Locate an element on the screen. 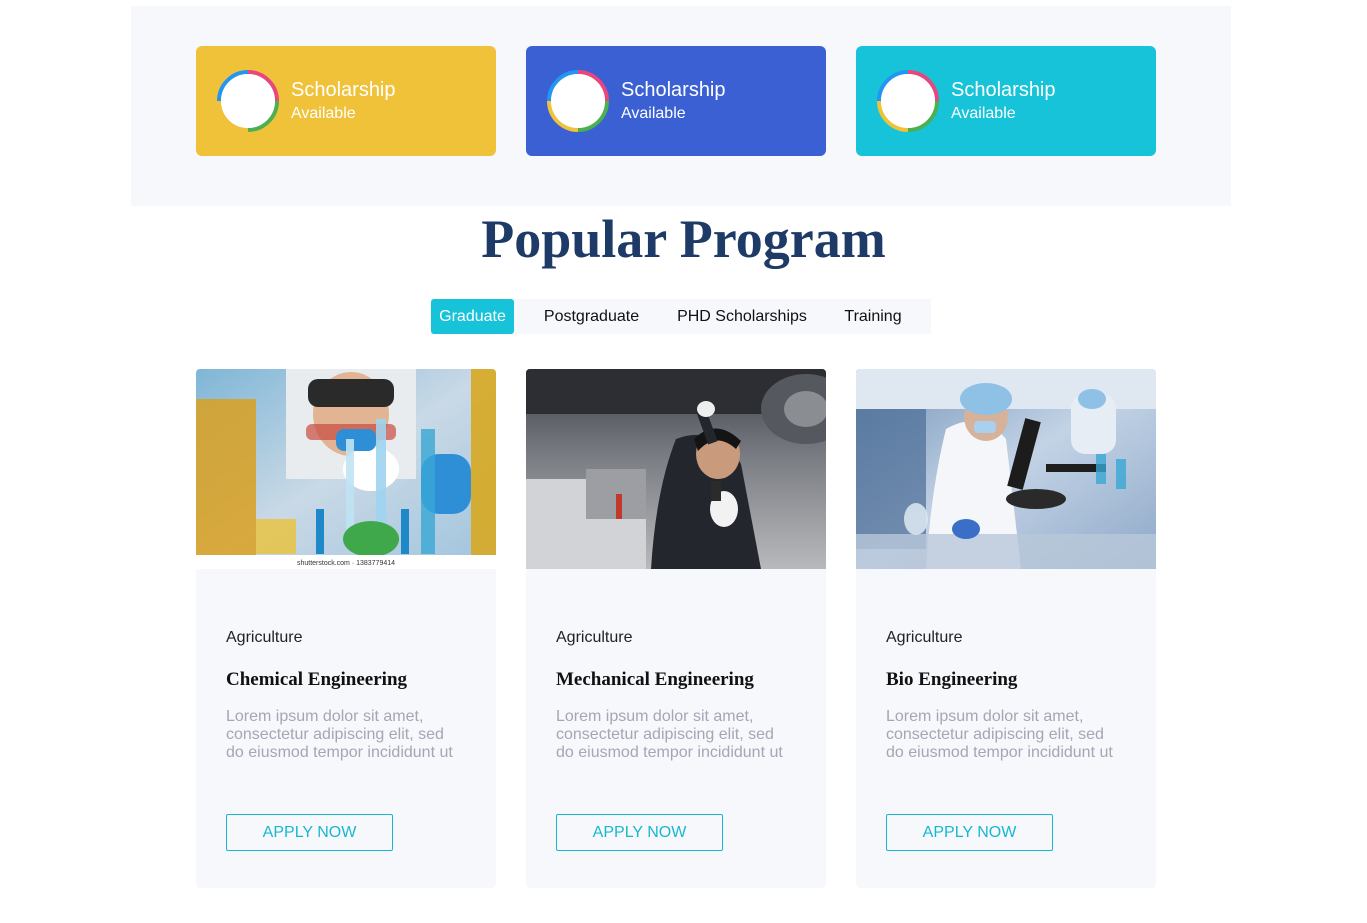 Image resolution: width=1367 pixels, height=923 pixels. program-title: Chemical Engineering is located at coordinates (317, 679).